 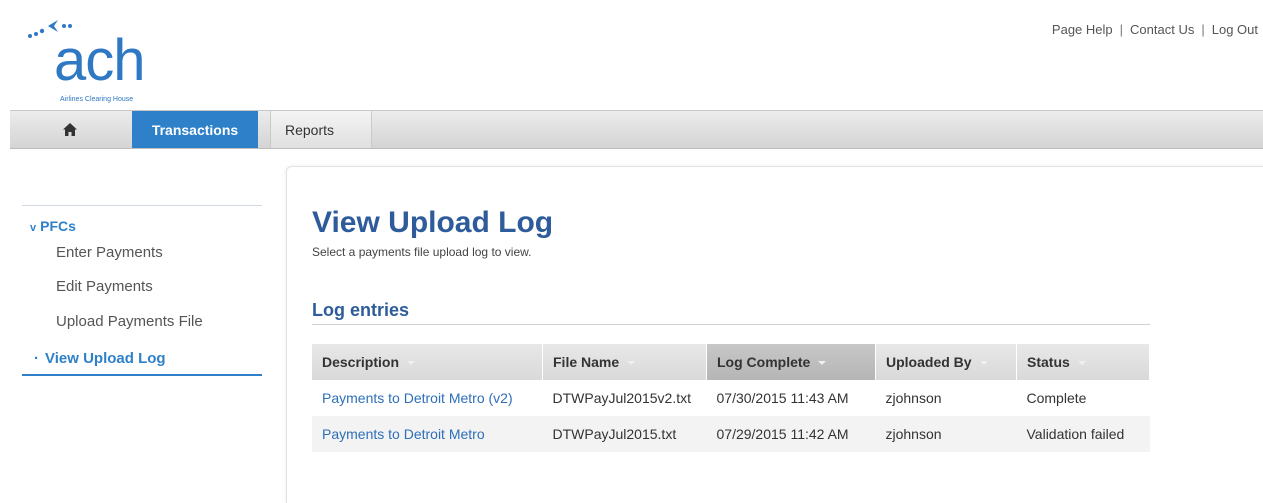 I want to click on nav-home, so click(x=70, y=129).